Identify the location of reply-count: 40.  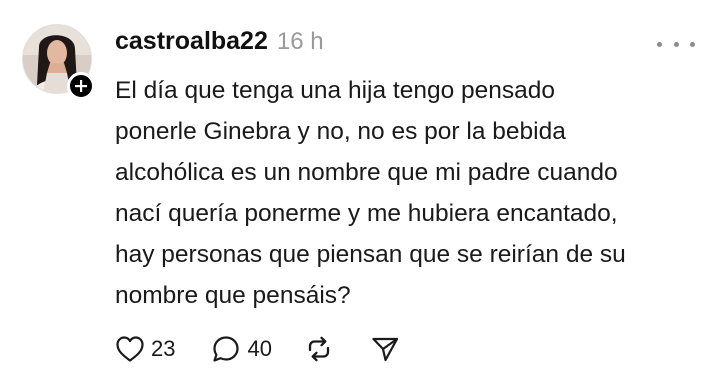
(259, 348).